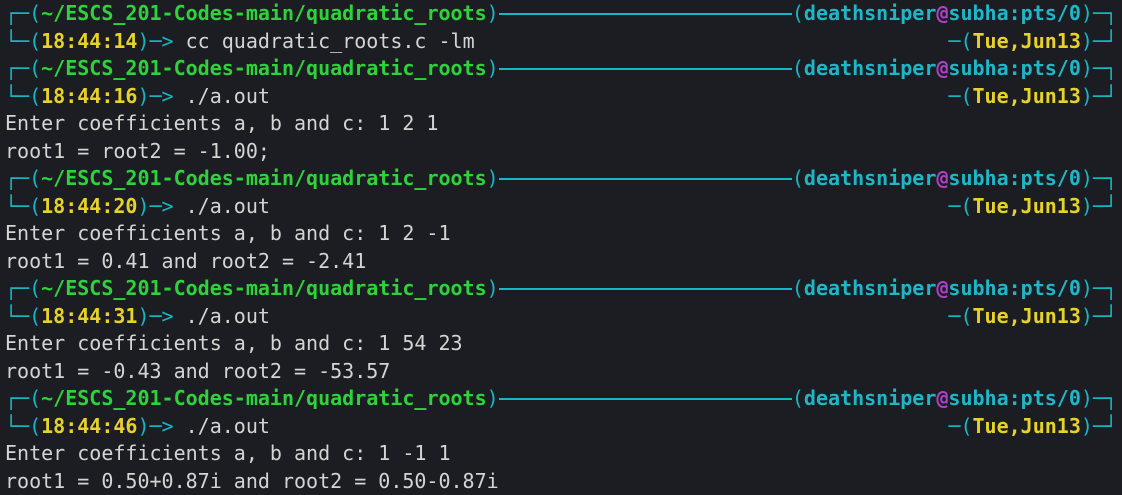 The width and height of the screenshot is (1122, 495). Describe the element at coordinates (561, 317) in the screenshot. I see `prompt-command-line: └─(18:44:31) ─> ./a.out ─(Tue,Jun13)─┘` at that location.